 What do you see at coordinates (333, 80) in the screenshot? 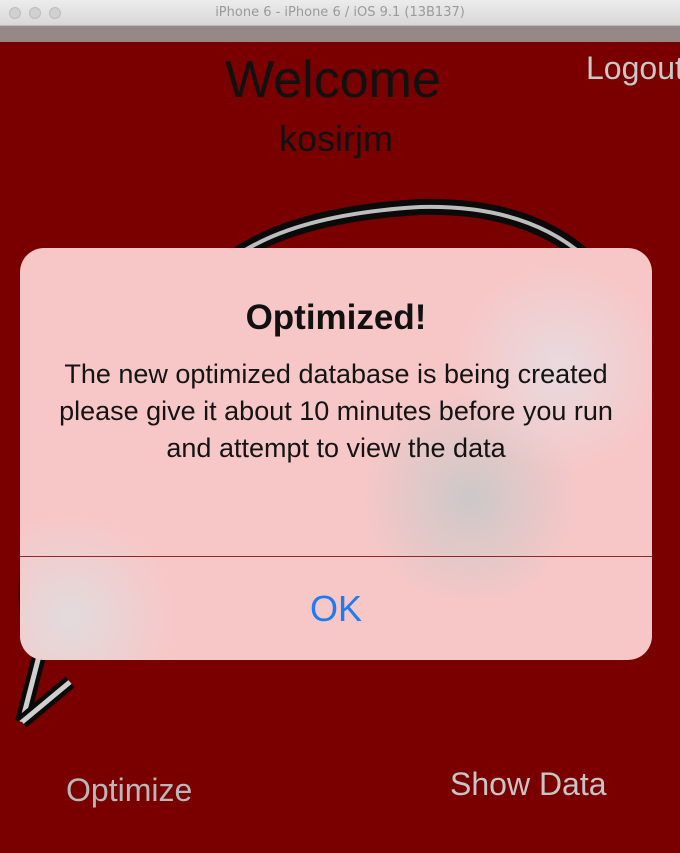
I see `welcome-heading: Welcome` at bounding box center [333, 80].